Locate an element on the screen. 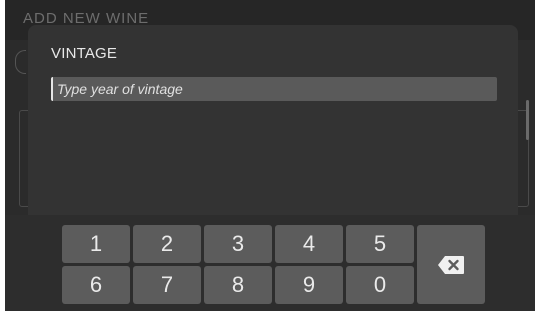 The height and width of the screenshot is (311, 540). background-scrollbar is located at coordinates (527, 120).